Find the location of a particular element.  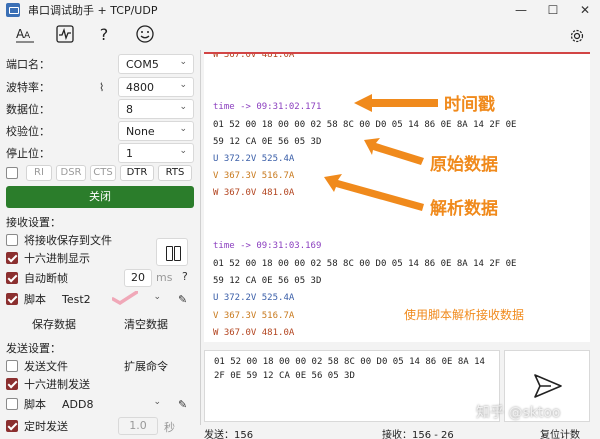

cts-indicator: CTS is located at coordinates (103, 173).